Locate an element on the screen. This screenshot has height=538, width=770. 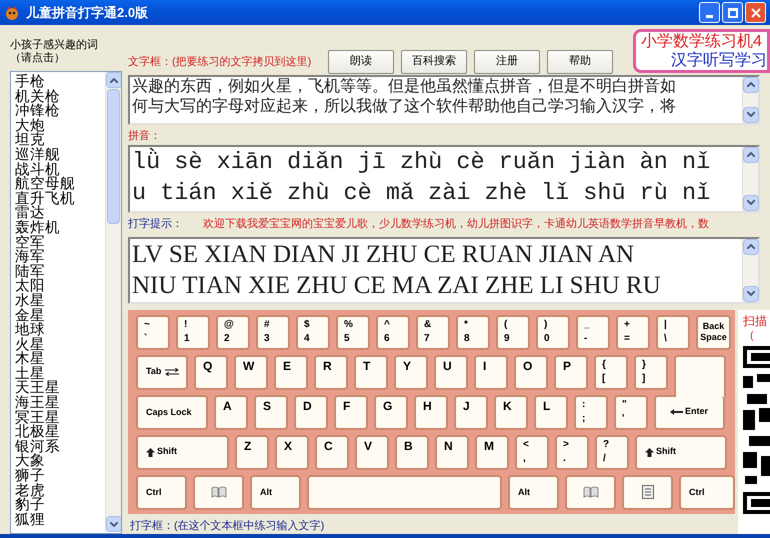
keyboard-key: ( 9 is located at coordinates (513, 332).